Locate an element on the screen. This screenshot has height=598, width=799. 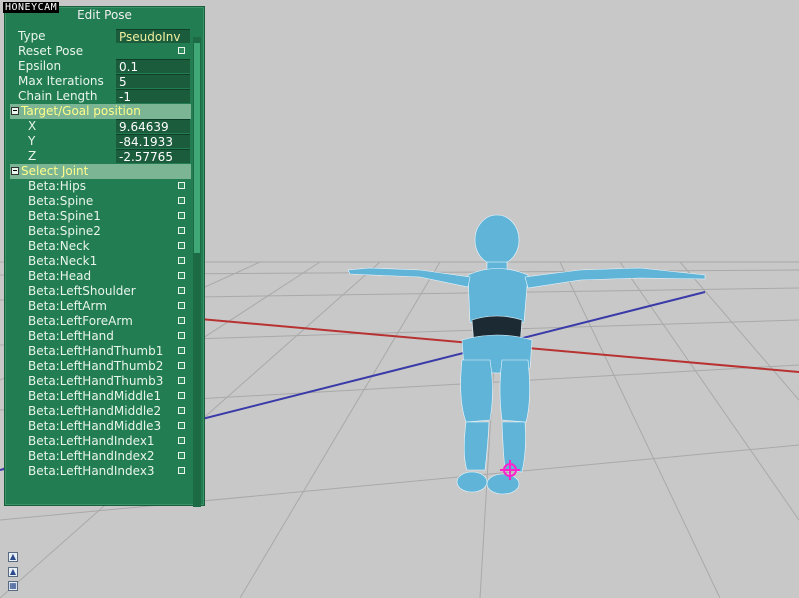
reset-pose-checkbox is located at coordinates (181, 50).